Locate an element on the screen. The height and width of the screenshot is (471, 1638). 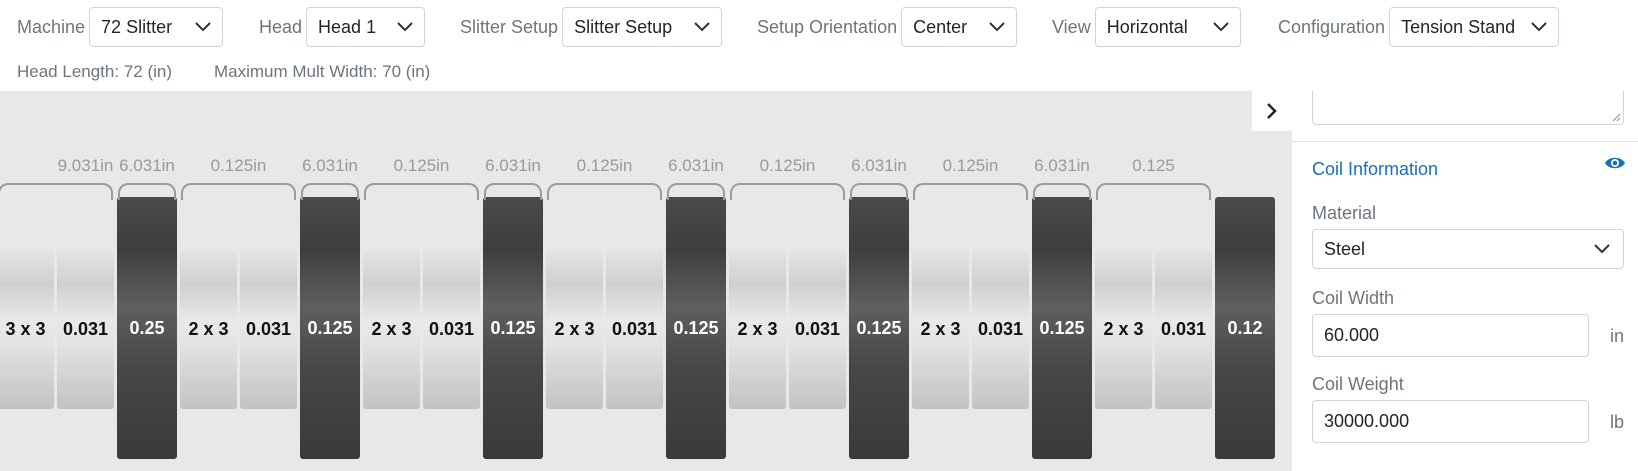
material-value: Steel is located at coordinates (1345, 248).